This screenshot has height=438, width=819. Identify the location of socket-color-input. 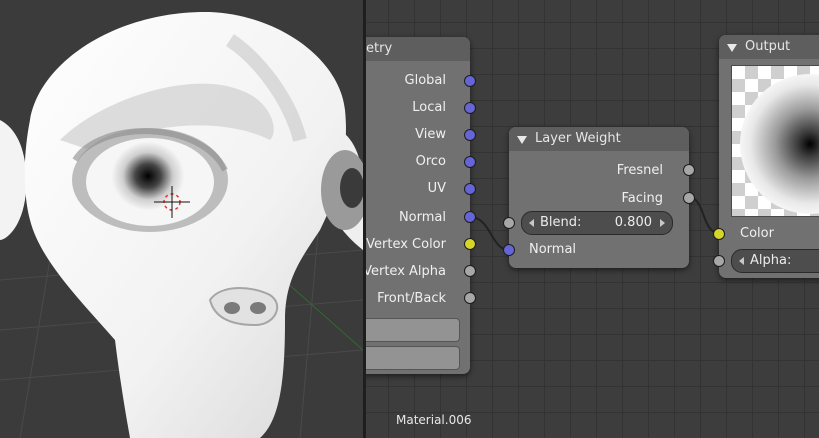
(719, 234).